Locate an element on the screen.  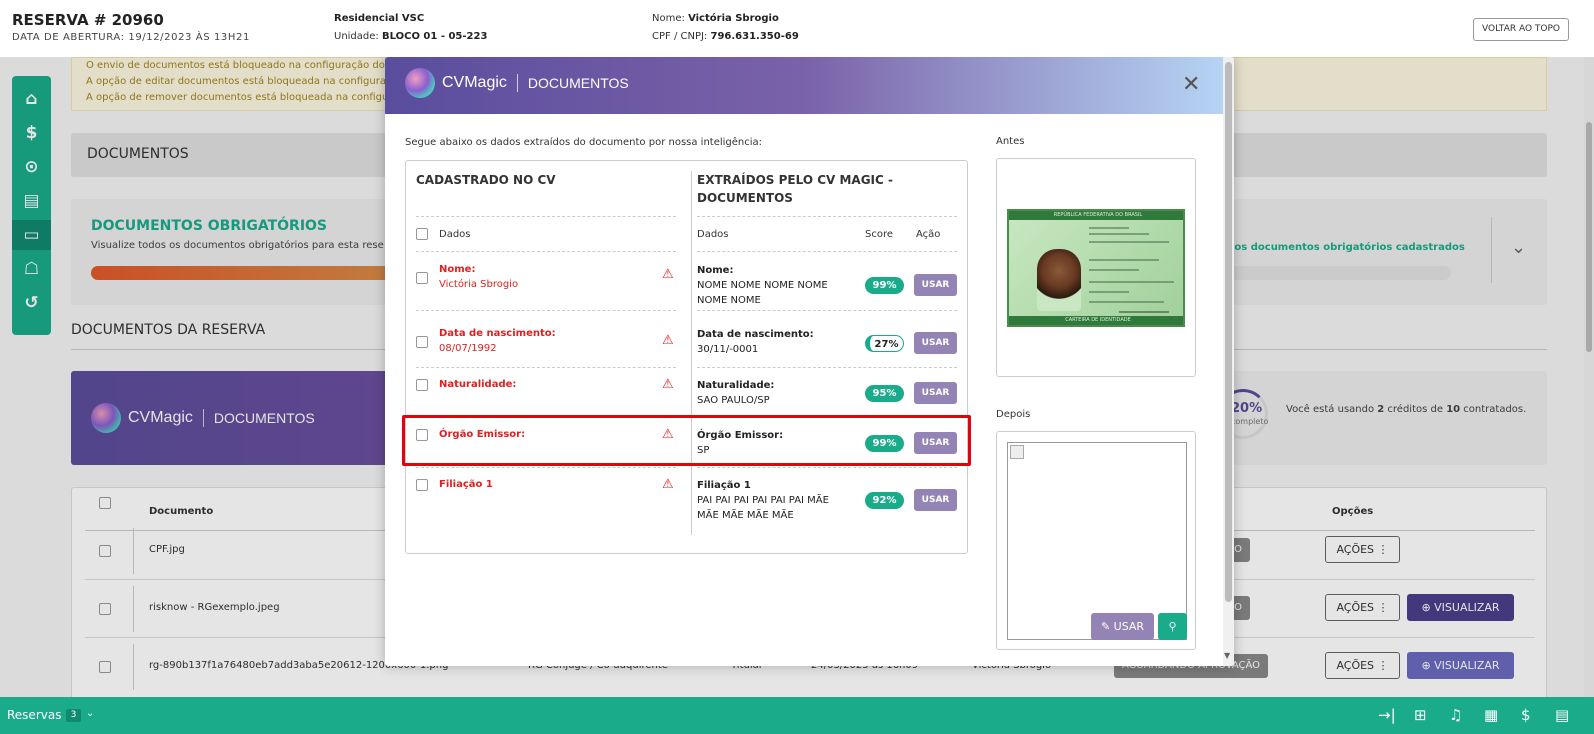
cvmagic-logo: CVMagic DOCUMENTOS is located at coordinates (517, 83).